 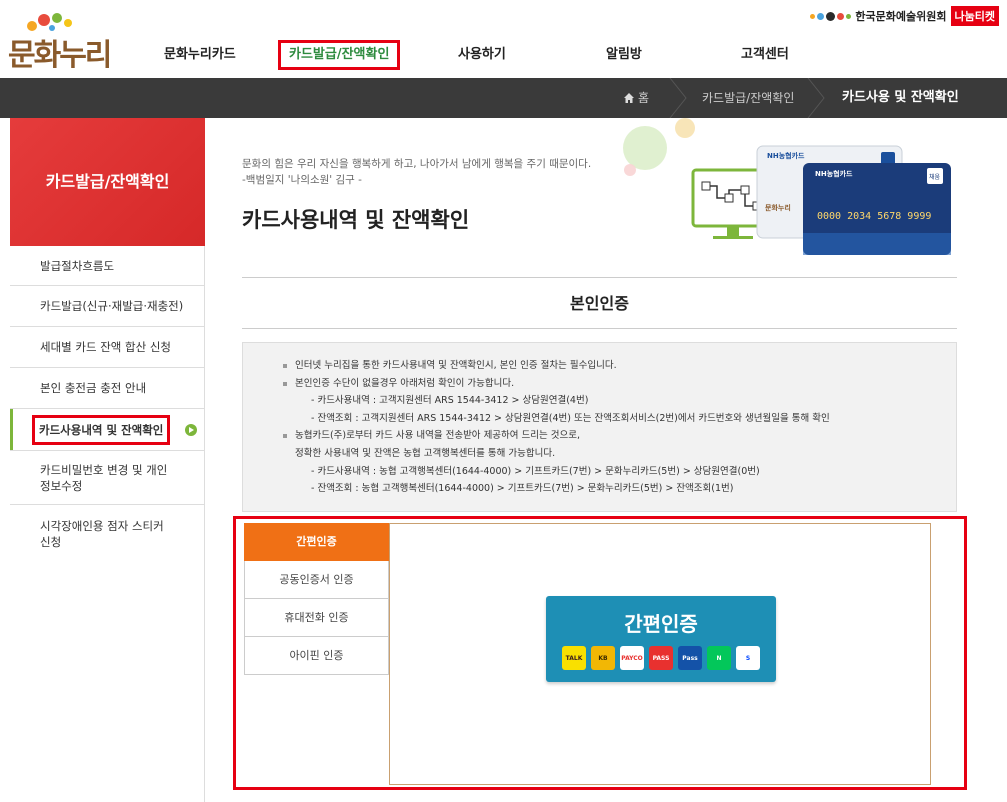 I want to click on tab-phone-auth: 휴대전화 인증, so click(x=316, y=618).